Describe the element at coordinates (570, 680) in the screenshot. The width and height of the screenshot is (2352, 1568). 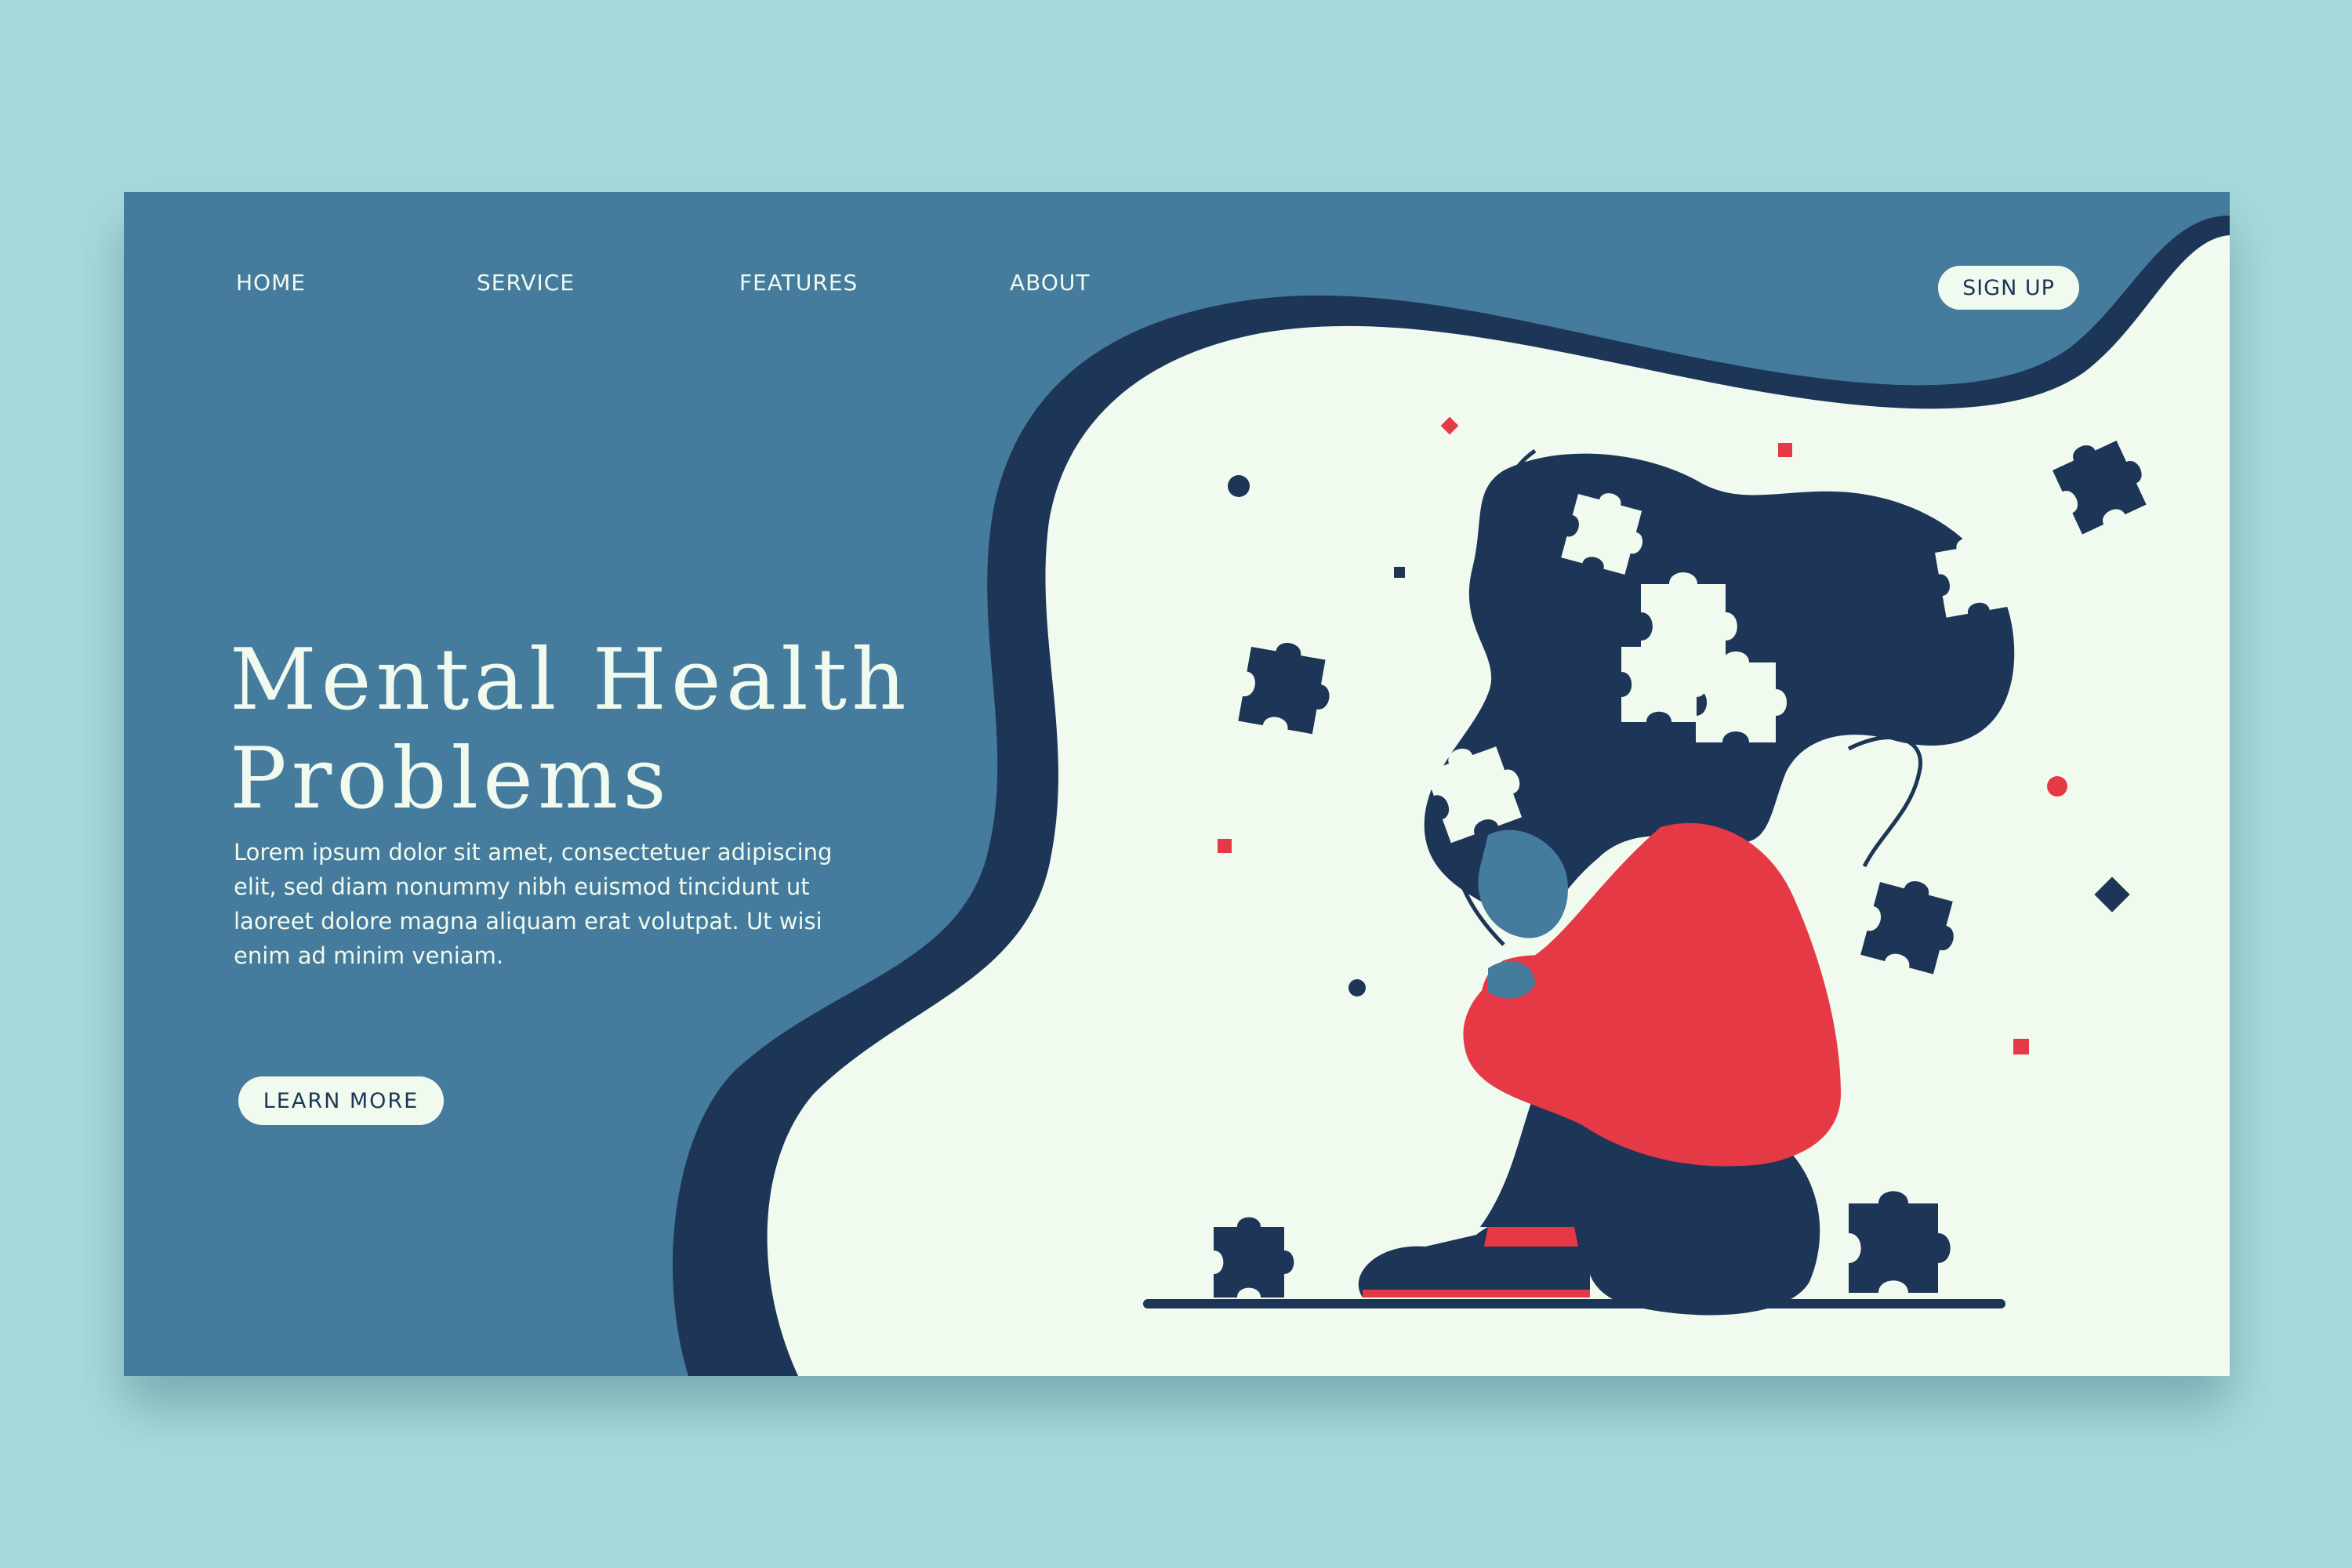
I see `title-line-1: Mental Health` at that location.